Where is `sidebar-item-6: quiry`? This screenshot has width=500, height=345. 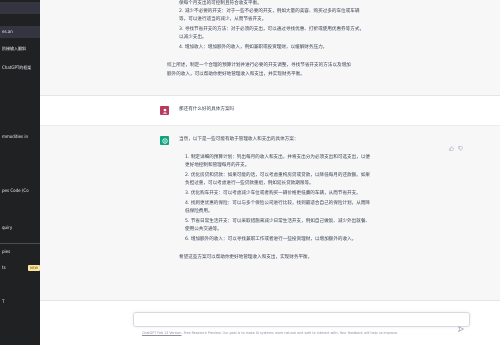 sidebar-item-6: quiry is located at coordinates (20, 228).